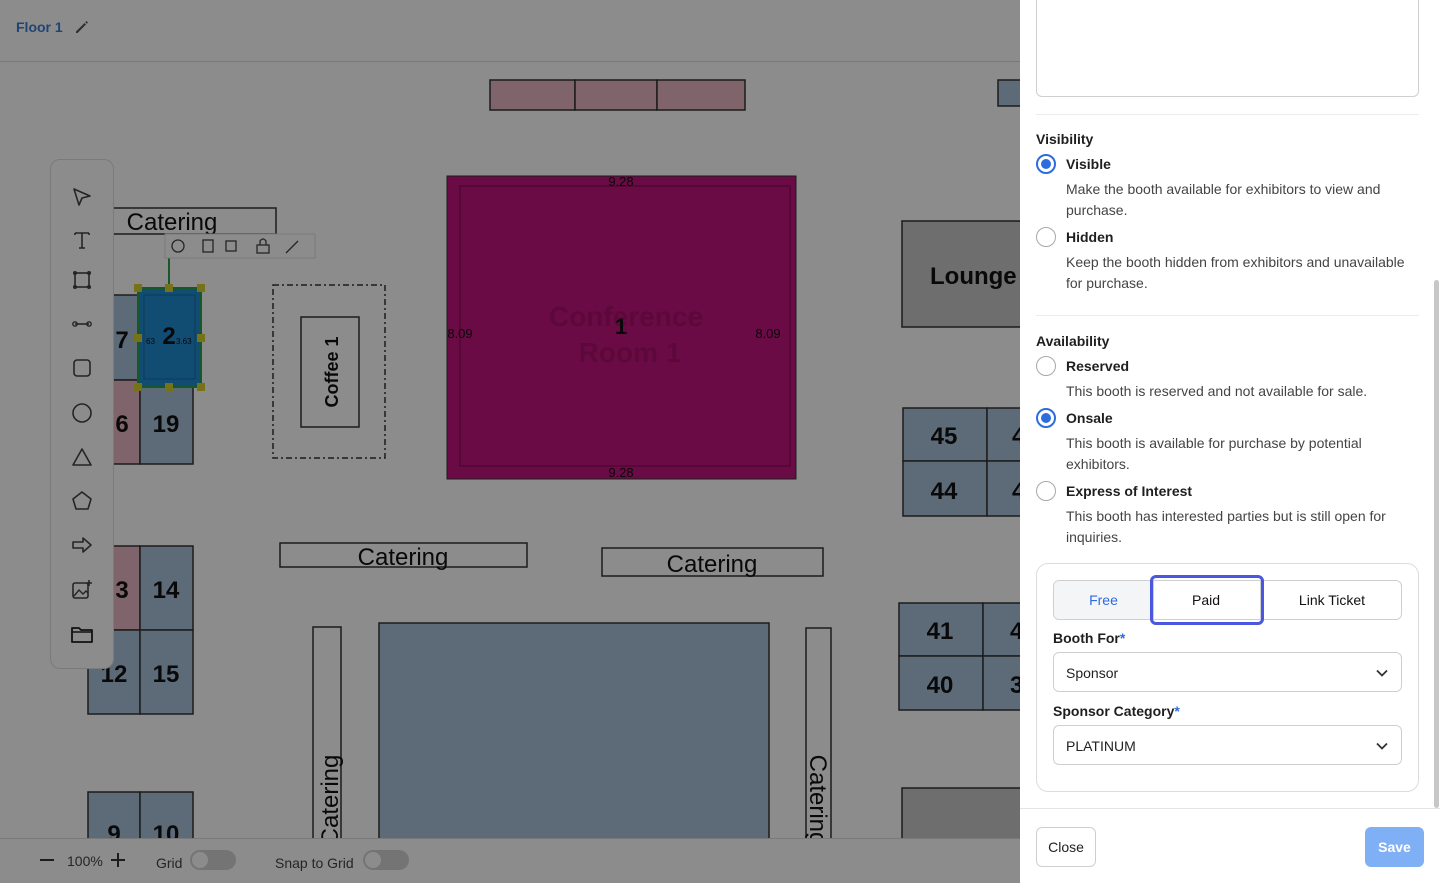 Image resolution: width=1440 pixels, height=883 pixels. What do you see at coordinates (1382, 673) in the screenshot?
I see `chevron-down-icon` at bounding box center [1382, 673].